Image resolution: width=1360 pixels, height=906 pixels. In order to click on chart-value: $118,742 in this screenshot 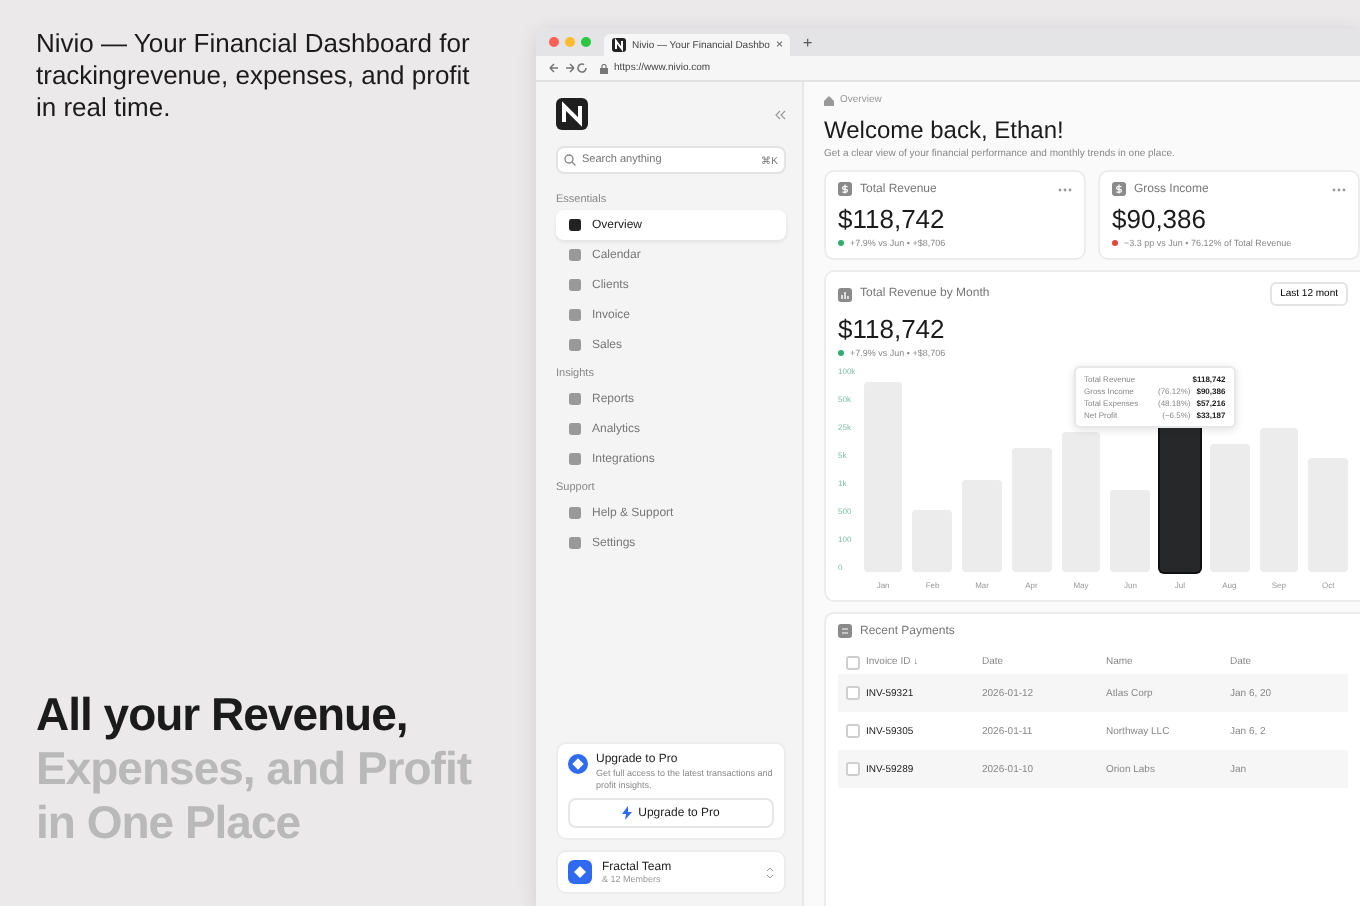, I will do `click(892, 329)`.